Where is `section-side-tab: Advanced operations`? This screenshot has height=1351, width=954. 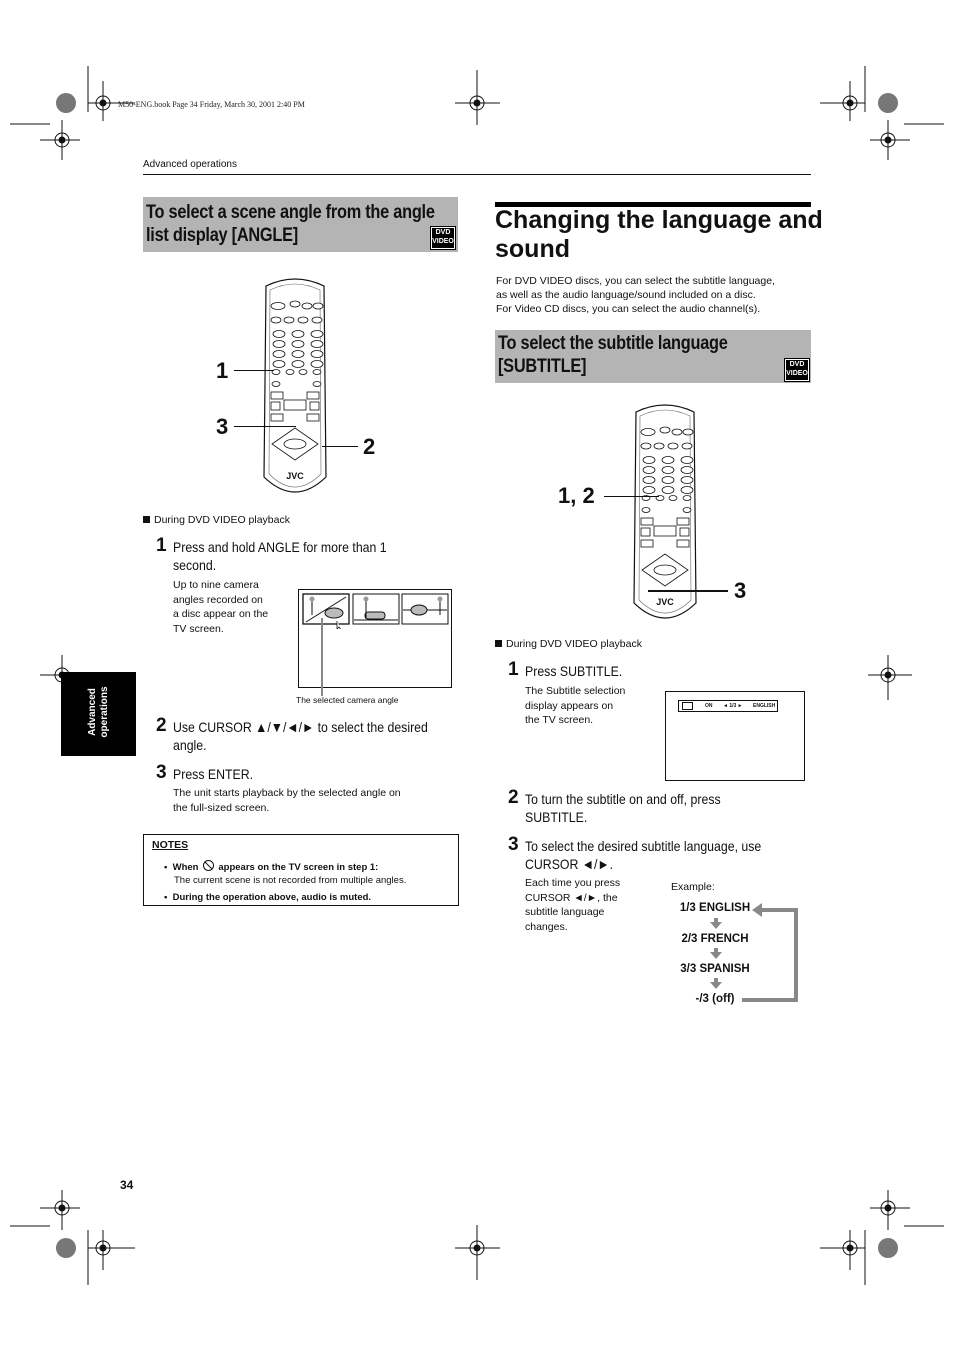
section-side-tab: Advanced operations is located at coordinates (98, 714).